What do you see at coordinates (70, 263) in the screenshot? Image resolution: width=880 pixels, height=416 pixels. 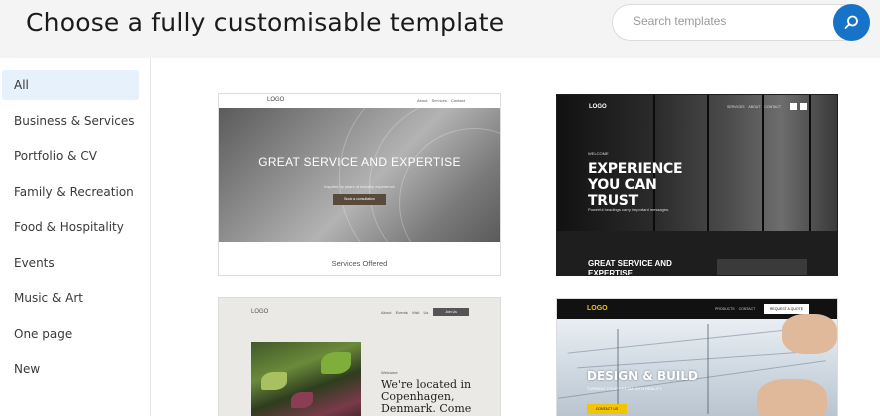 I see `category-events: Events` at bounding box center [70, 263].